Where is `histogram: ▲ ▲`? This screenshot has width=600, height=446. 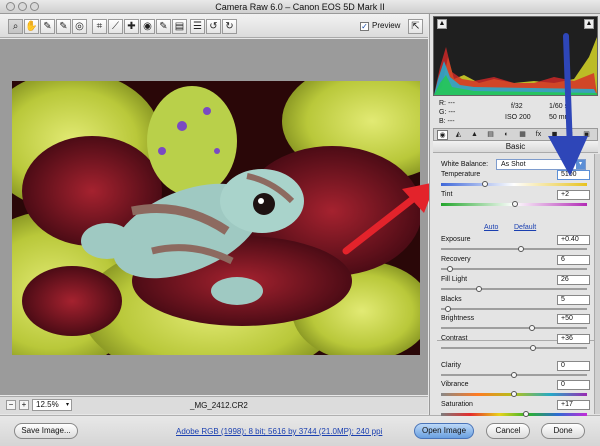 histogram: ▲ ▲ is located at coordinates (515, 56).